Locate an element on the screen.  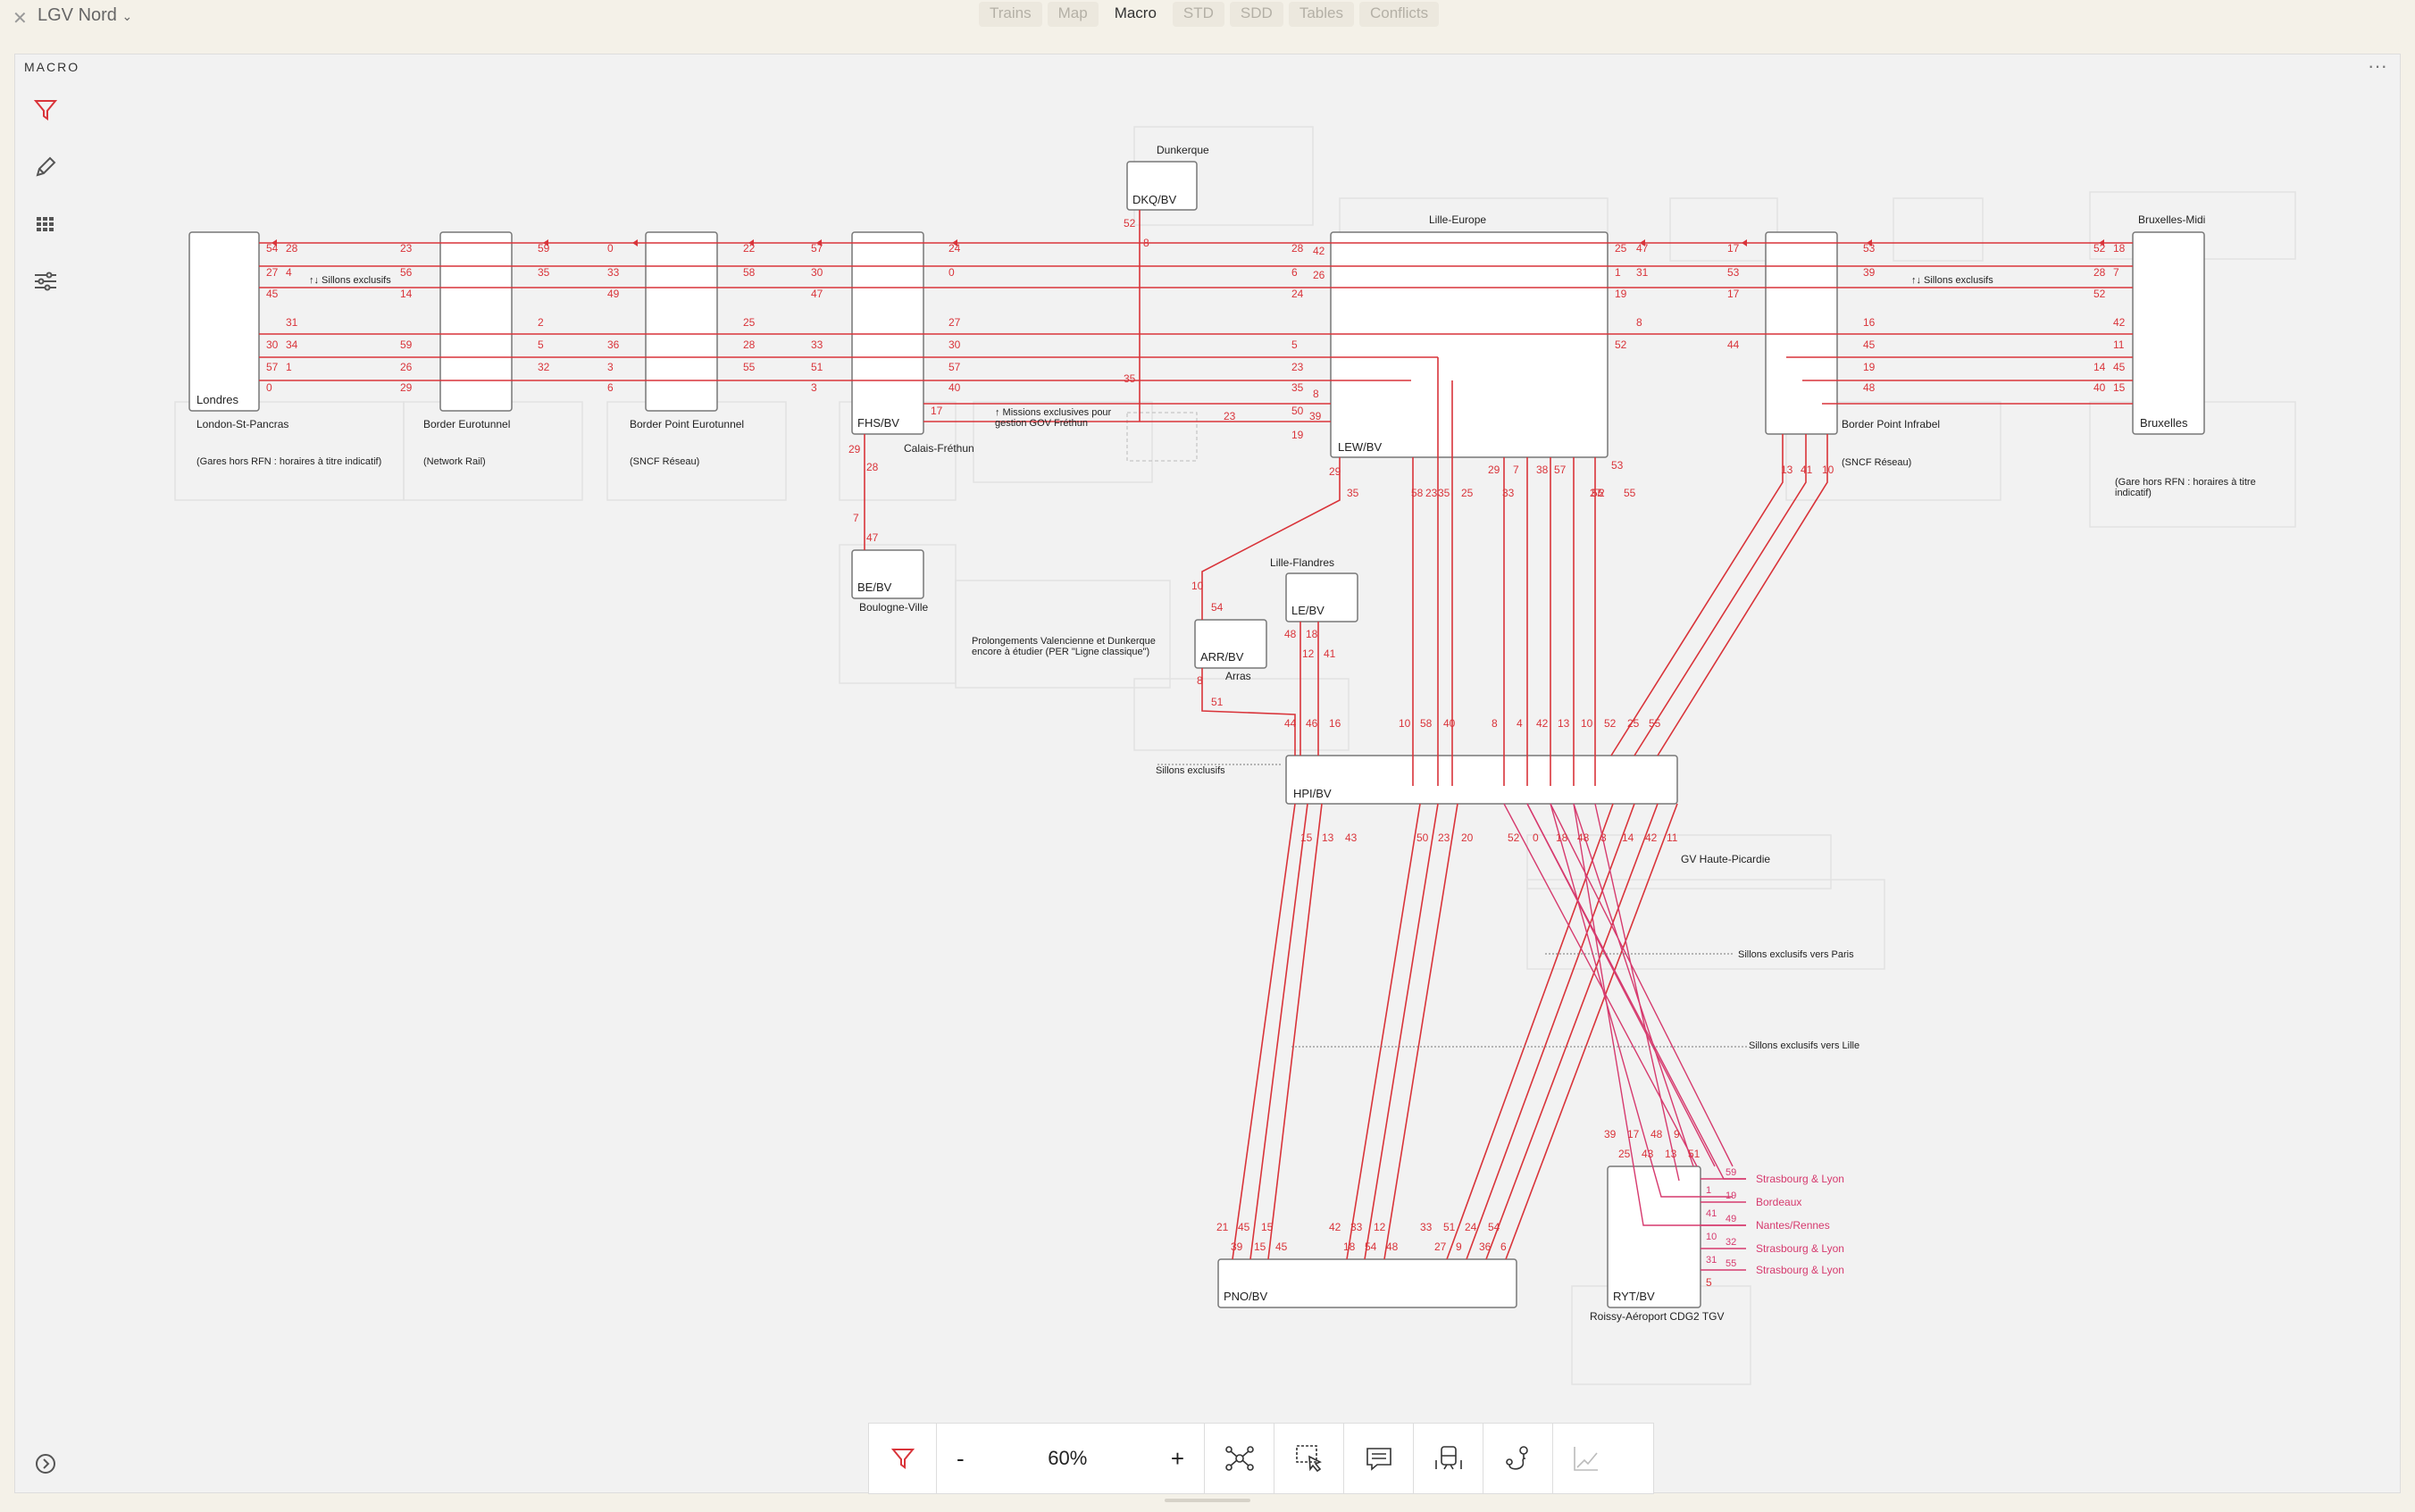
time-label: 4 is located at coordinates (289, 272).